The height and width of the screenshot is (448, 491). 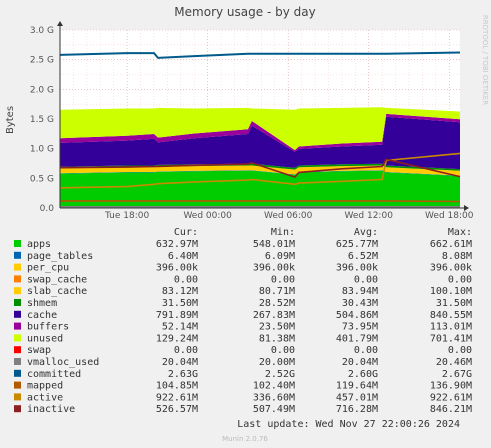 What do you see at coordinates (244, 12) in the screenshot?
I see `chart-title: Memory usage - by day` at bounding box center [244, 12].